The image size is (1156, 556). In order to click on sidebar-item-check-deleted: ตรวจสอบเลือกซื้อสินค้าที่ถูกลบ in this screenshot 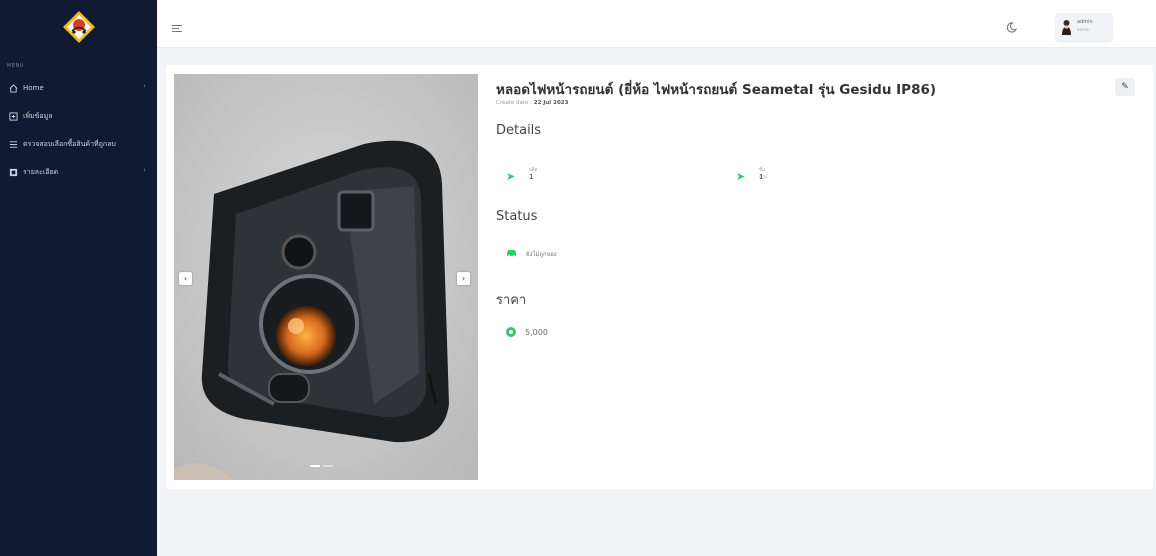, I will do `click(79, 144)`.